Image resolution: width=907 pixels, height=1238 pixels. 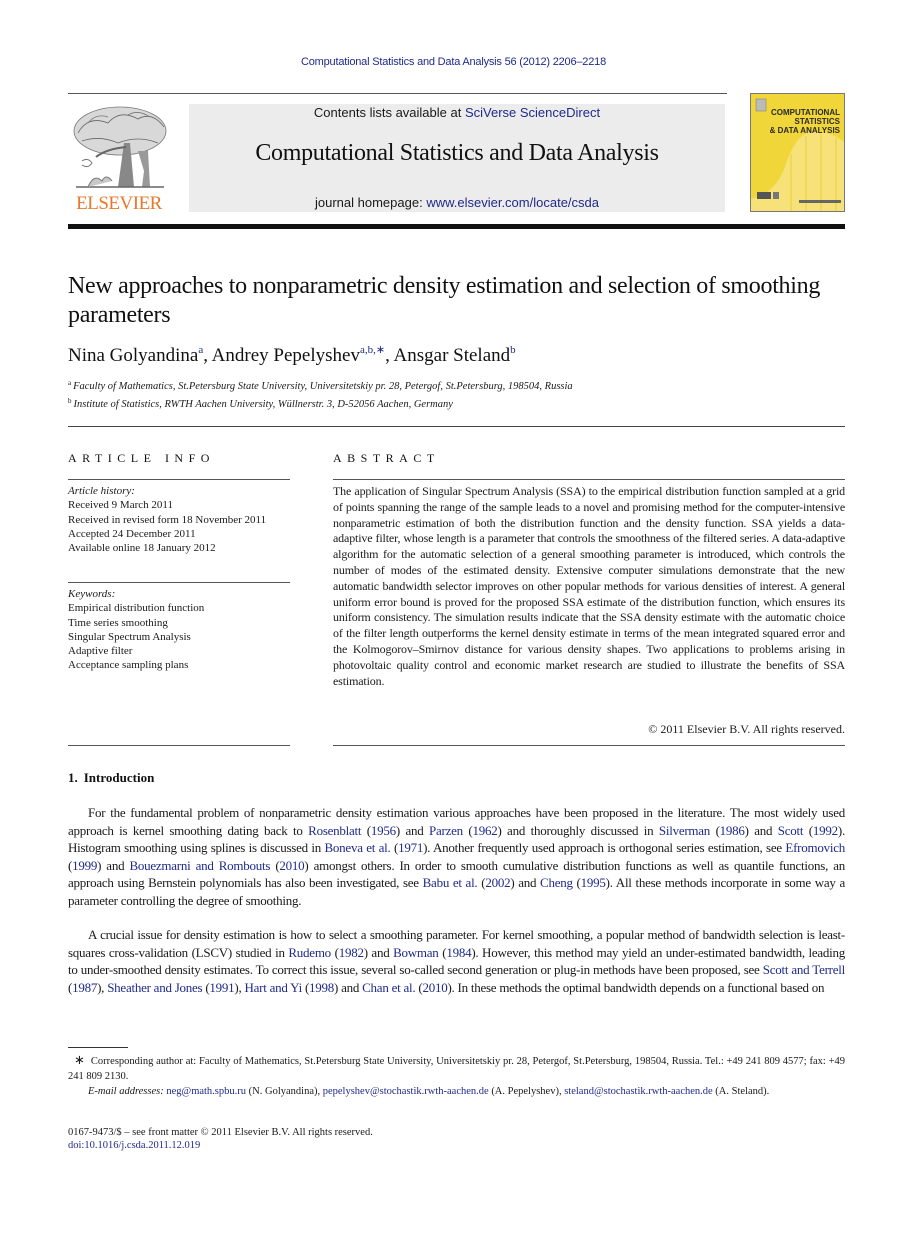 I want to click on cover-title-line: STATISTICS, so click(x=817, y=121).